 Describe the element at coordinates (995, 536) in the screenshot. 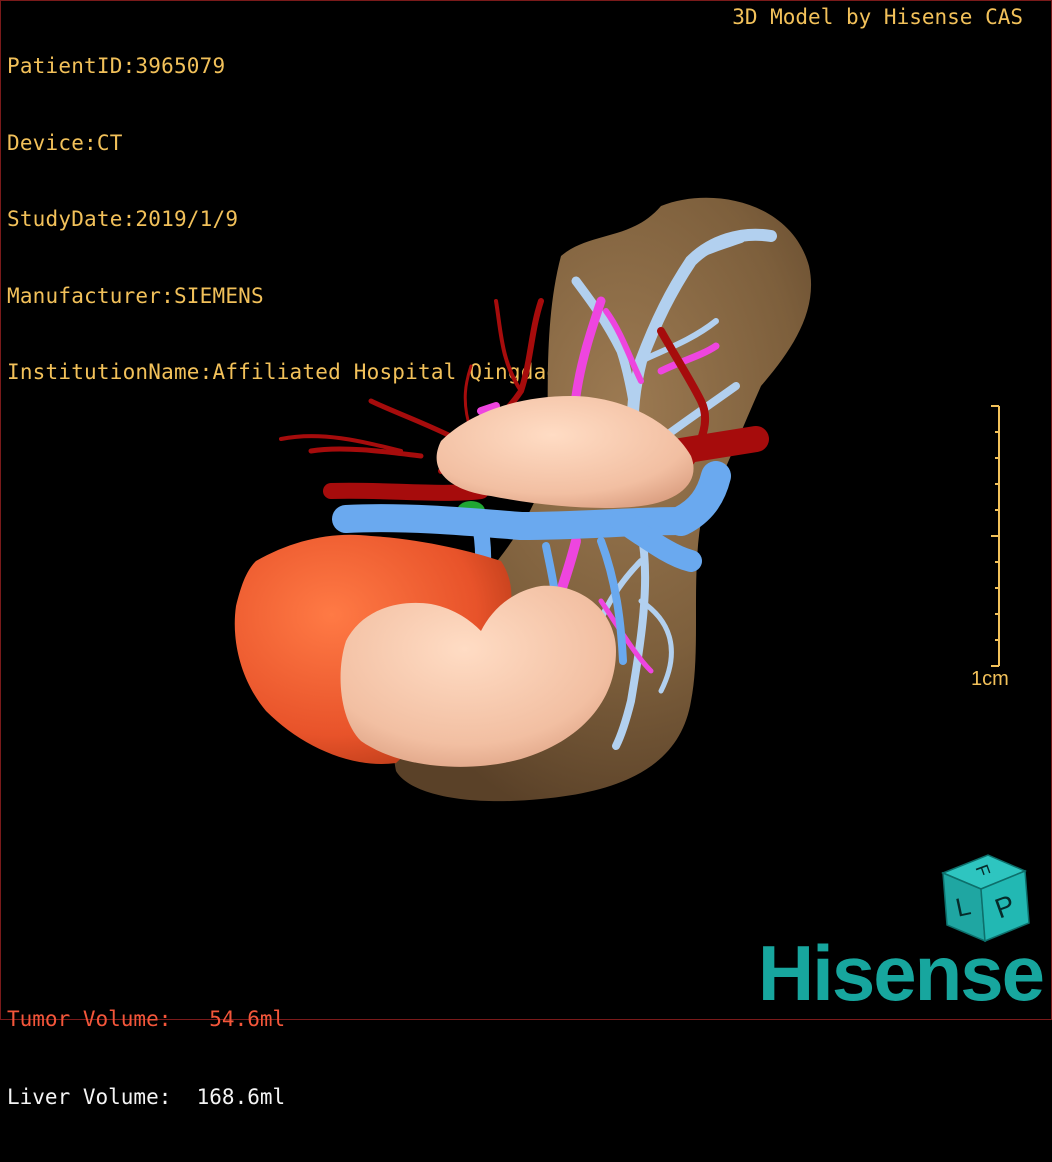

I see `scale-bar` at that location.